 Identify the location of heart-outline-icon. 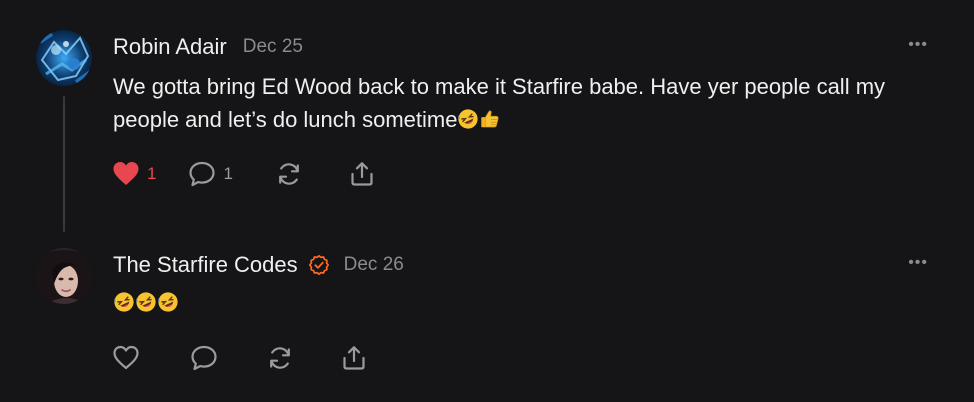
(126, 357).